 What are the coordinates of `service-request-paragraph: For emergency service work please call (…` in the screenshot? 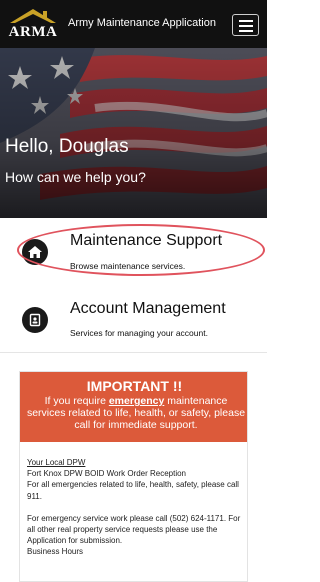 It's located at (134, 529).